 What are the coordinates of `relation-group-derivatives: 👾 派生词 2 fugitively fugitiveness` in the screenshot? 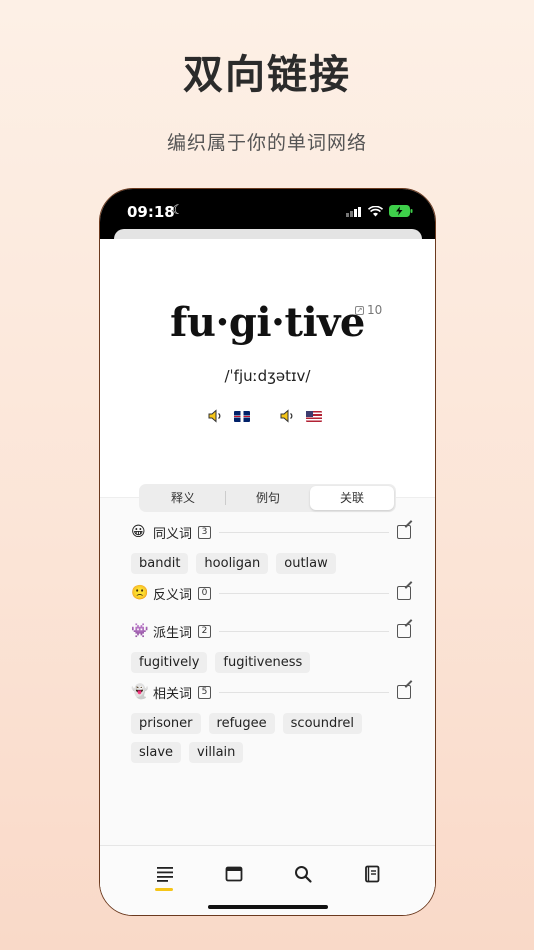 It's located at (271, 646).